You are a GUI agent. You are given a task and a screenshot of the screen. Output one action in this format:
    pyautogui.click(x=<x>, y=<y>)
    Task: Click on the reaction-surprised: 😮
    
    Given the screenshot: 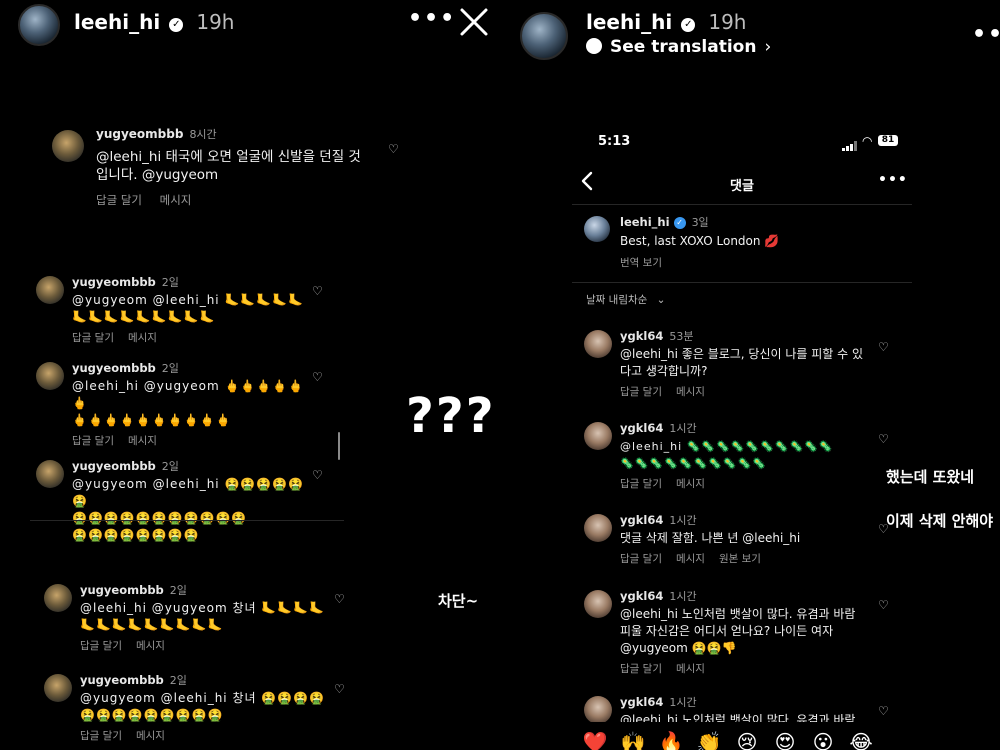 What is the action you would take?
    pyautogui.click(x=823, y=740)
    